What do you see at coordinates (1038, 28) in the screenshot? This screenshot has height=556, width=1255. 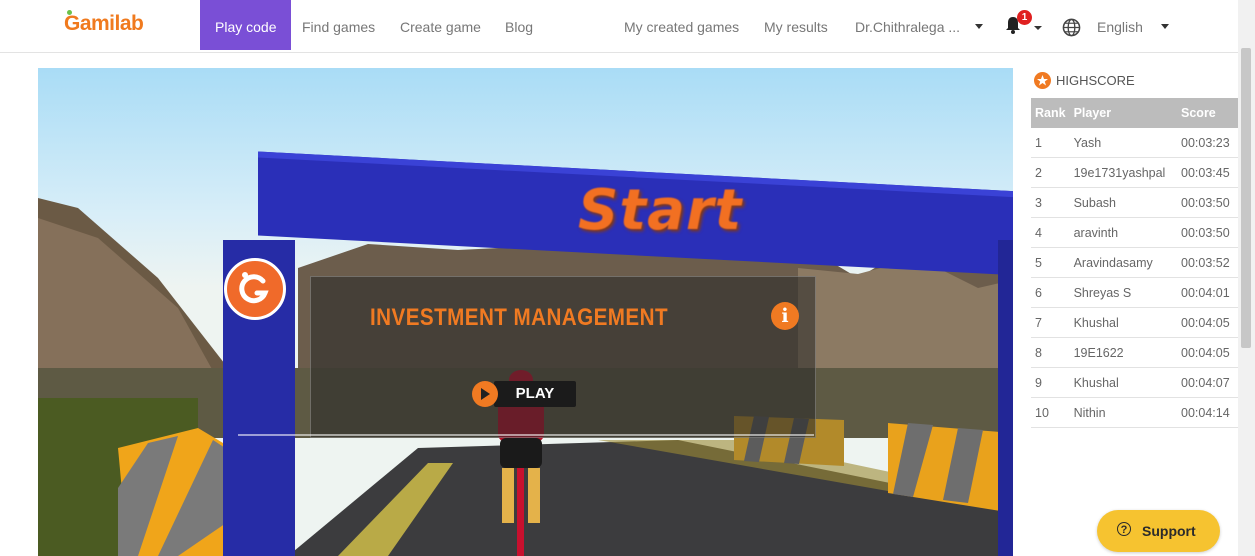 I see `notification-chevron-down-icon` at bounding box center [1038, 28].